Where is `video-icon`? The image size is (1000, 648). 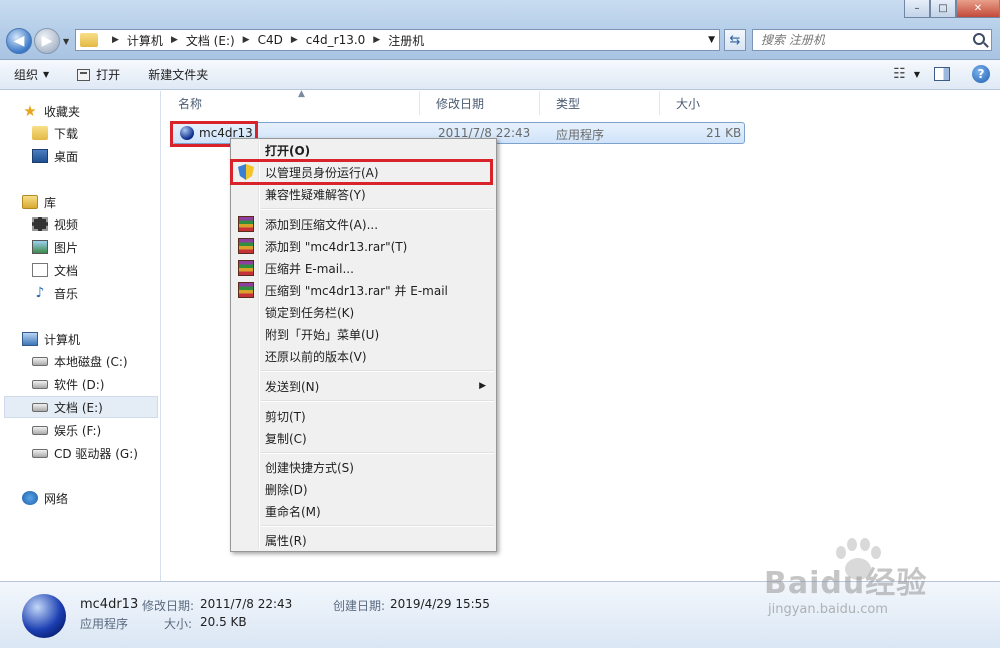
video-icon is located at coordinates (40, 224).